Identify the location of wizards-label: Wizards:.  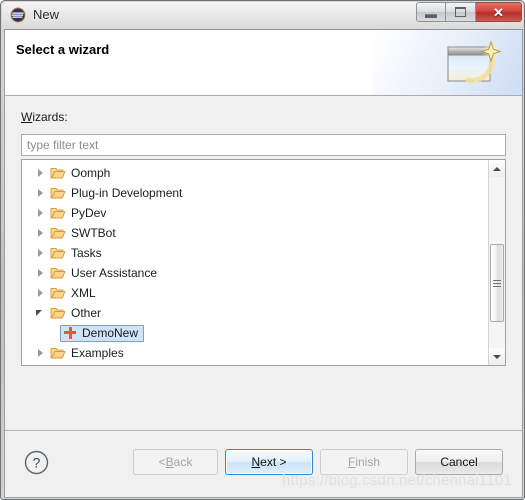
(44, 117).